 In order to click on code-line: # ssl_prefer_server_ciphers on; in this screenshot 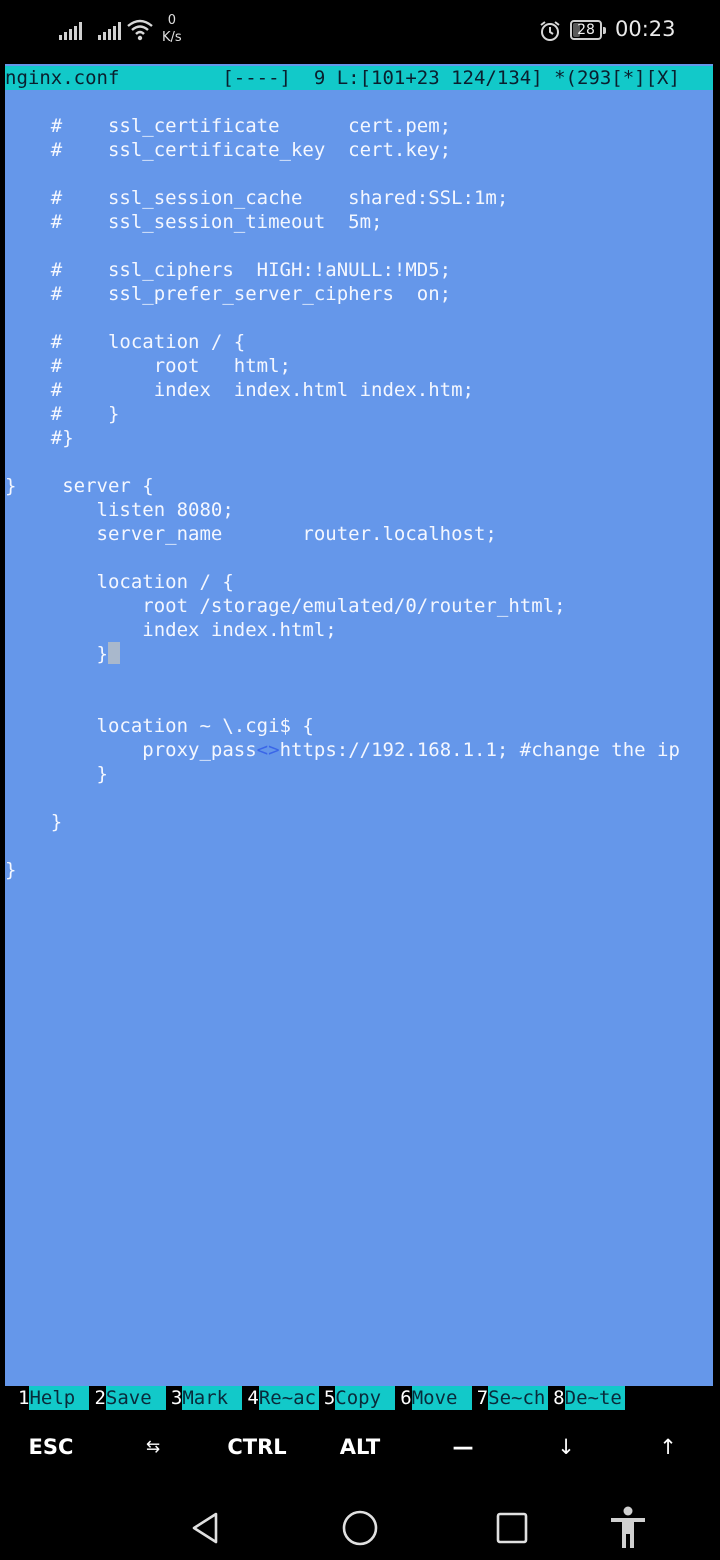, I will do `click(342, 294)`.